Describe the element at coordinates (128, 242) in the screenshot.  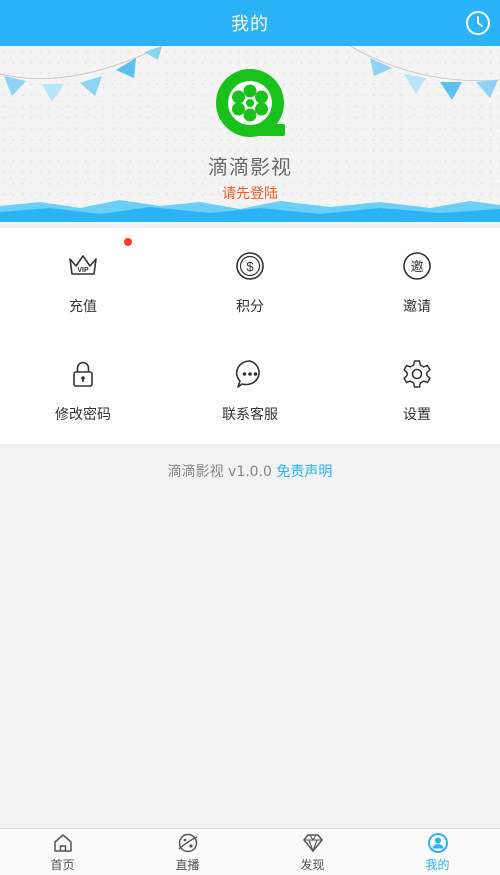
I see `notification-dot` at that location.